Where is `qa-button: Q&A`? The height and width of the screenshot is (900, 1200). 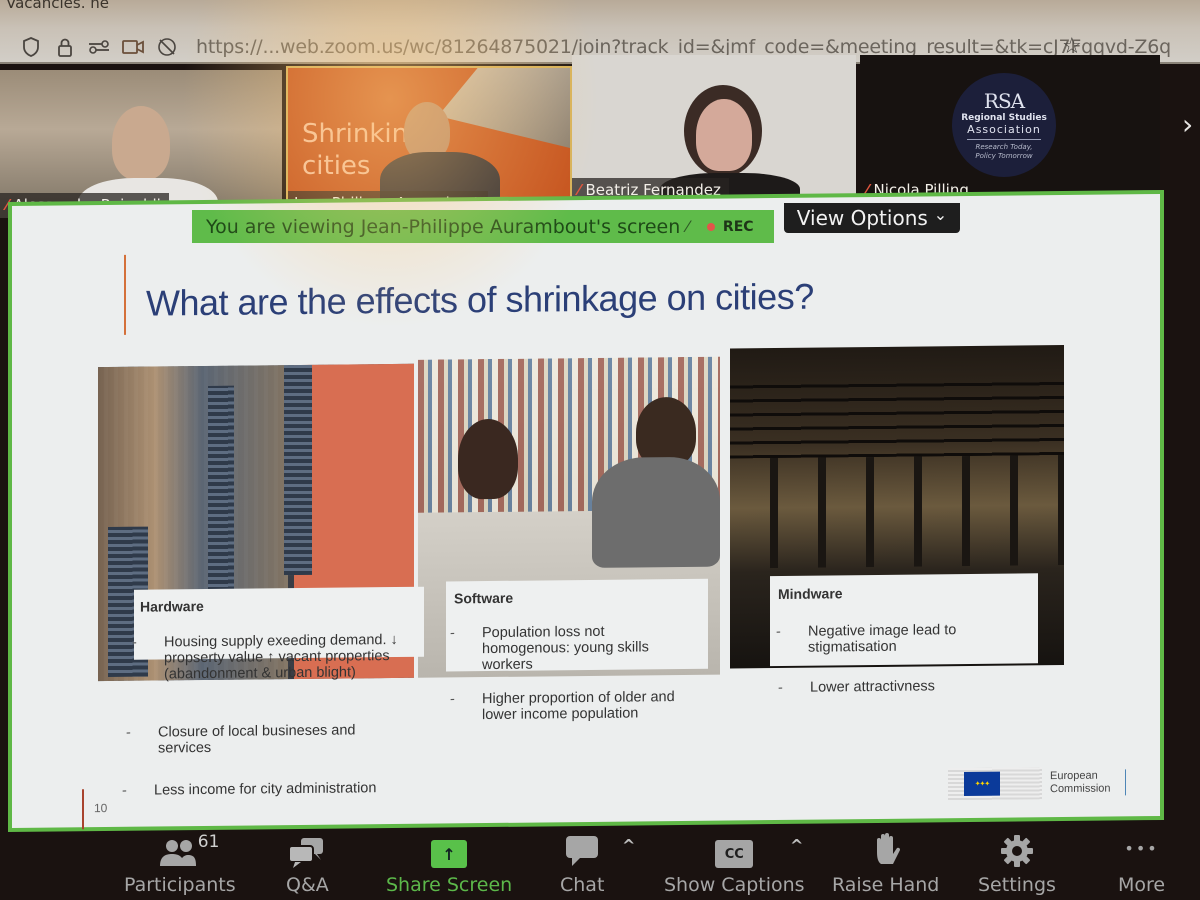
qa-button: Q&A is located at coordinates (307, 862).